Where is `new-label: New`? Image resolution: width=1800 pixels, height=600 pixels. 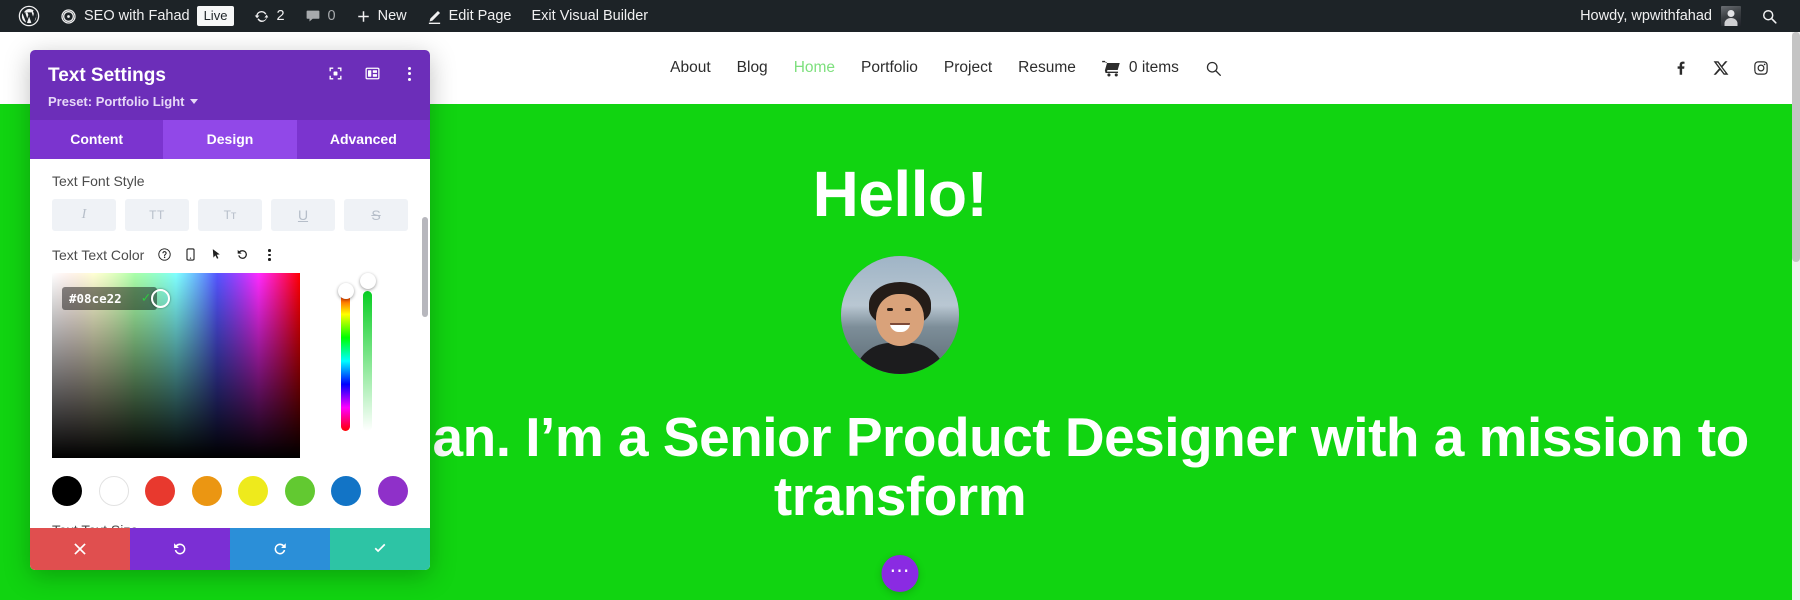
new-label: New is located at coordinates (392, 16).